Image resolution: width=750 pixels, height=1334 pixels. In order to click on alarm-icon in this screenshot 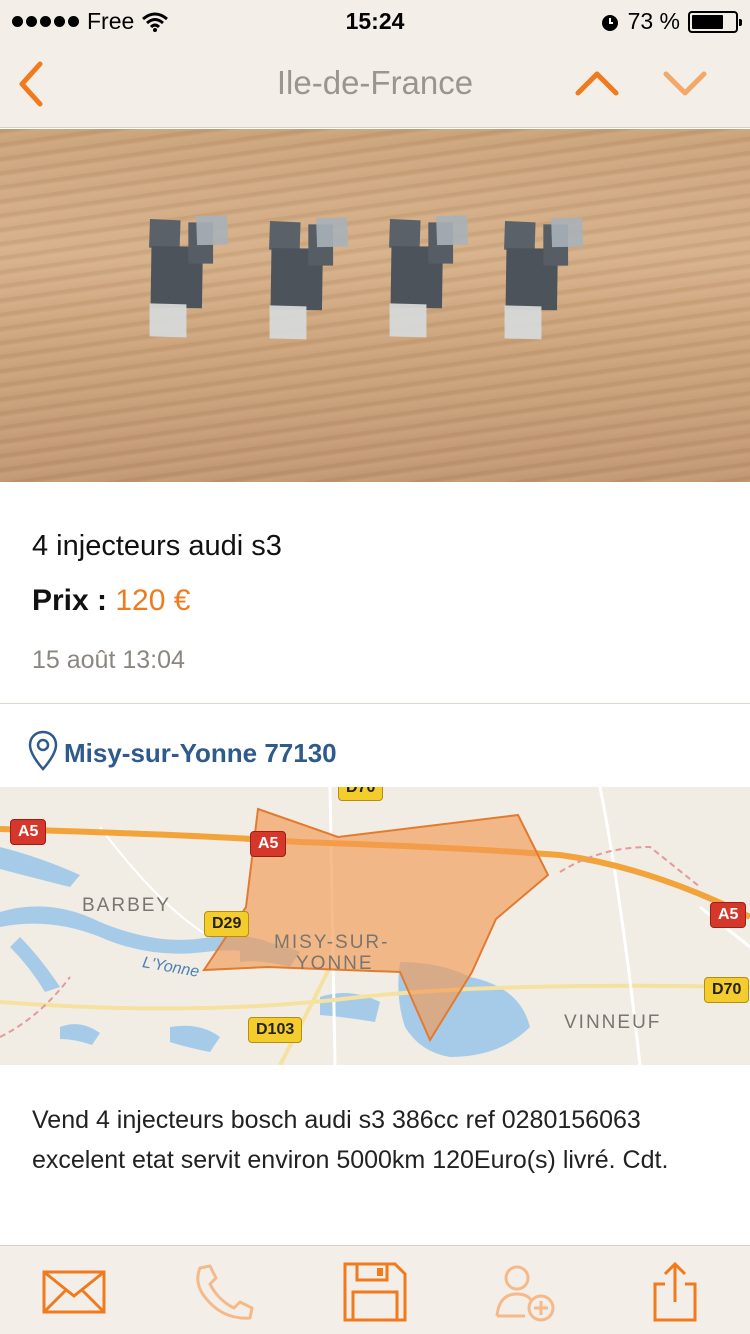, I will do `click(609, 22)`.